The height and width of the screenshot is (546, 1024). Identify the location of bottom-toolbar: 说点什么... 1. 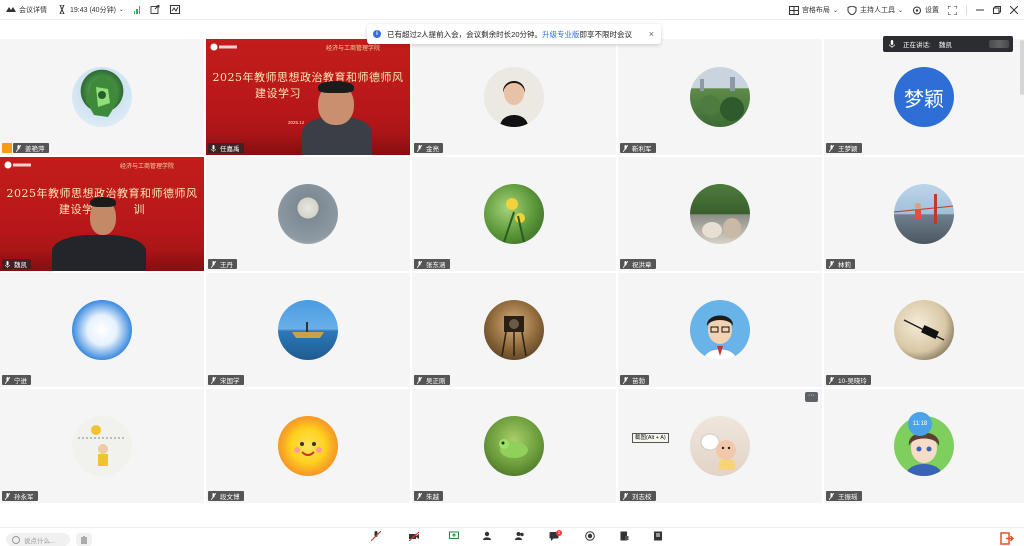
(512, 536).